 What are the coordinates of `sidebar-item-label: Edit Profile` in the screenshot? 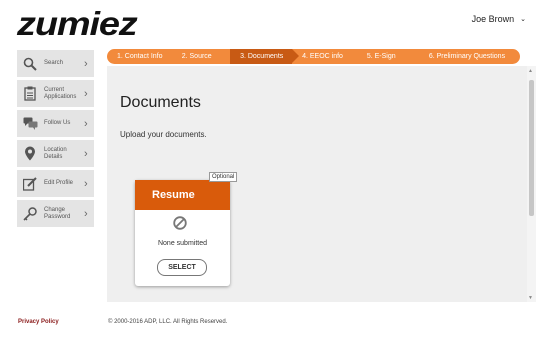 It's located at (59, 183).